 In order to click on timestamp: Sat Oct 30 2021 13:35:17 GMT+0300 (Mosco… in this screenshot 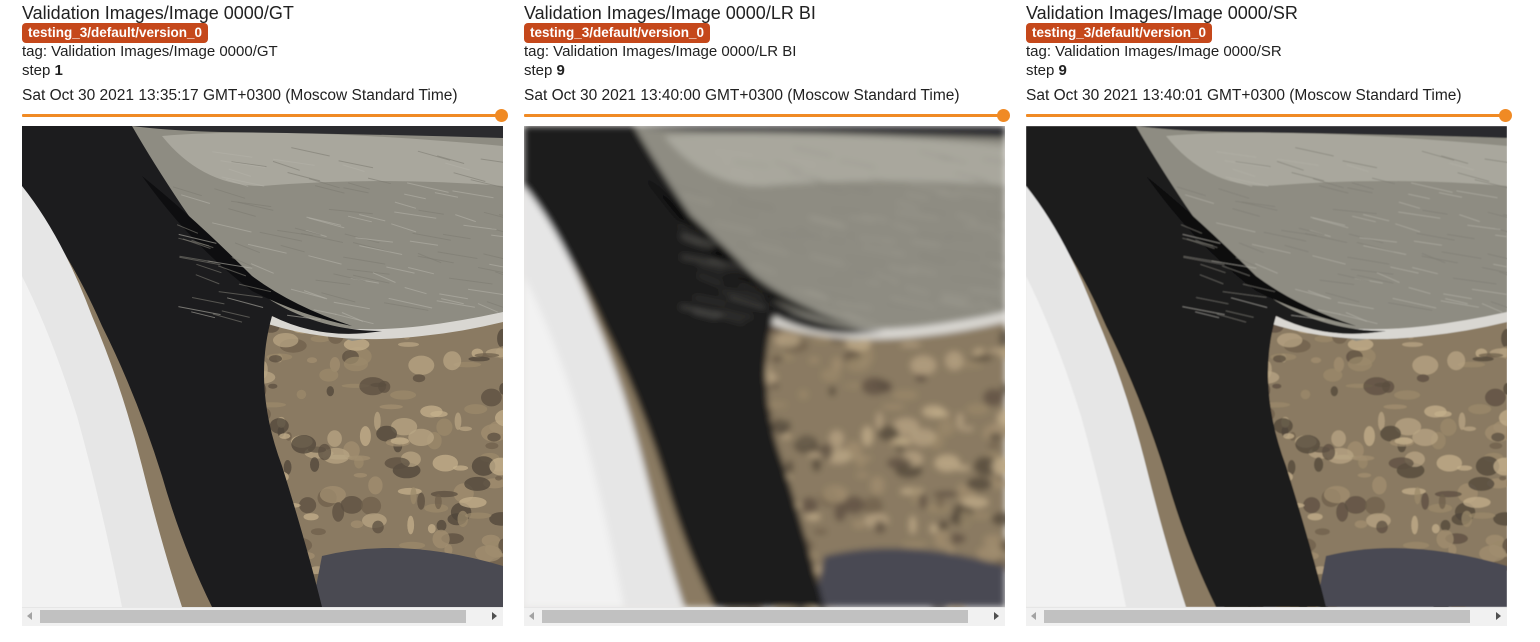, I will do `click(240, 95)`.